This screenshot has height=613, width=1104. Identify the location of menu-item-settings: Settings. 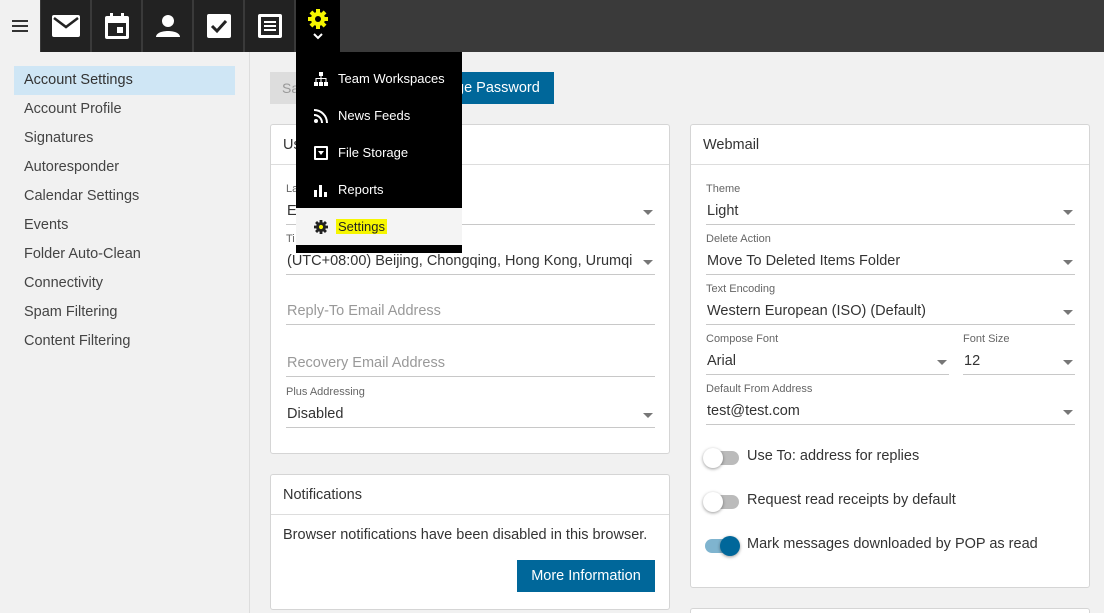
(379, 226).